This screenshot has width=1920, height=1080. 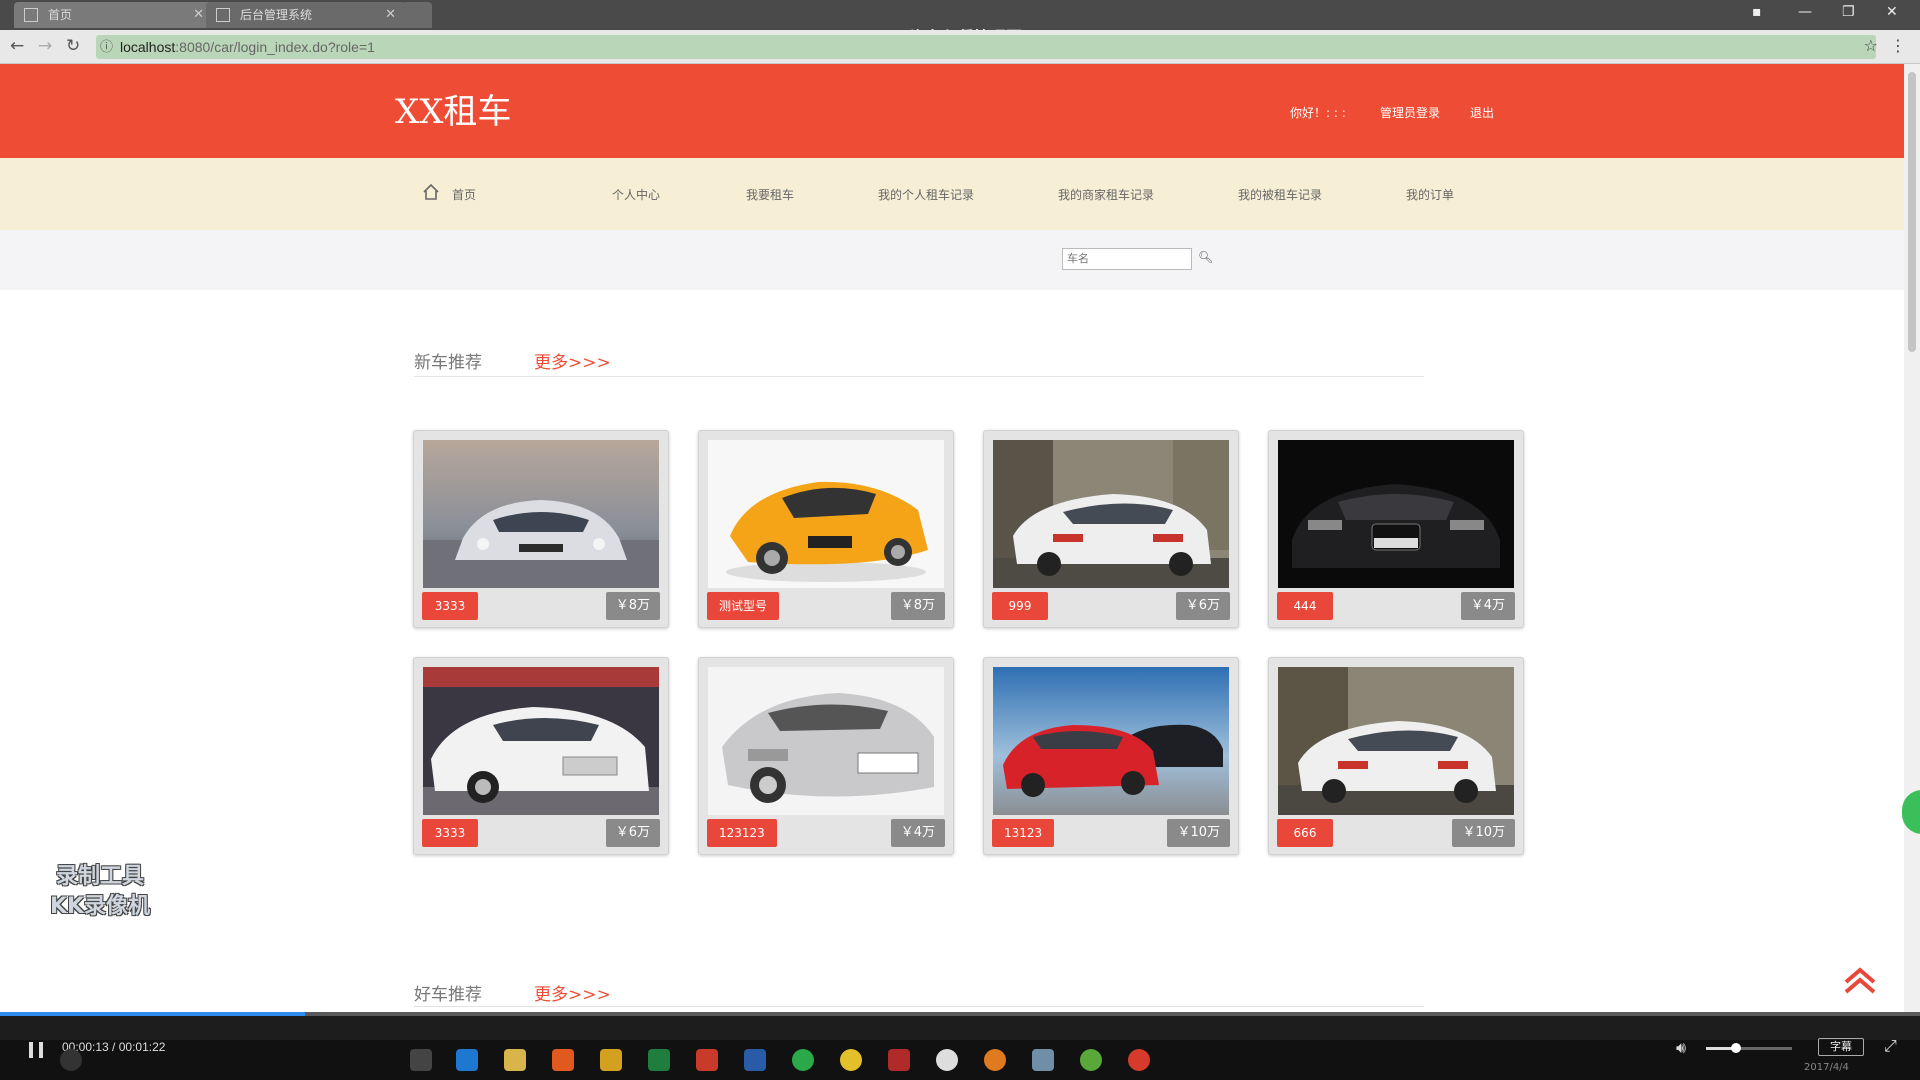 What do you see at coordinates (1841, 1047) in the screenshot?
I see `subtitle-button: 字幕` at bounding box center [1841, 1047].